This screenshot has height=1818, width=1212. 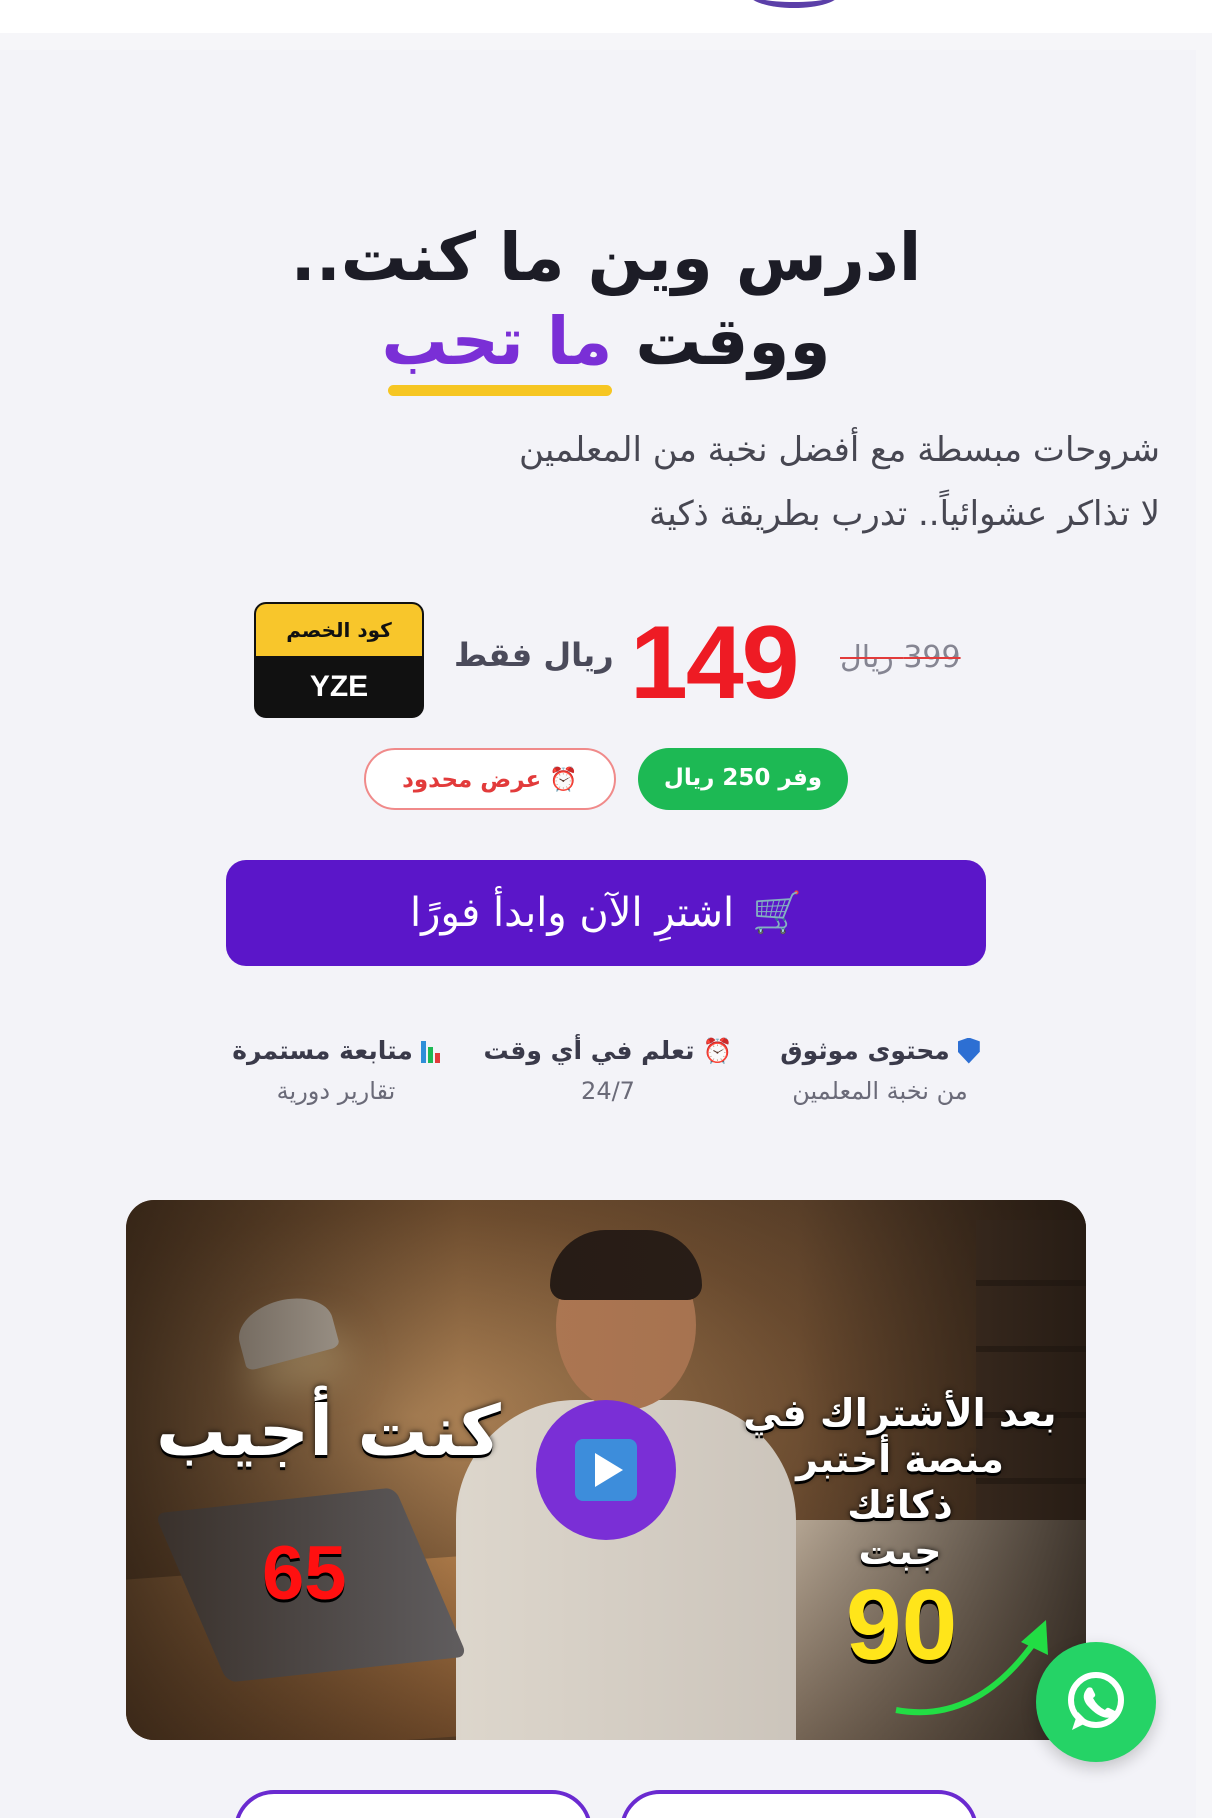 I want to click on clock-icon: ⏰, so click(x=717, y=1050).